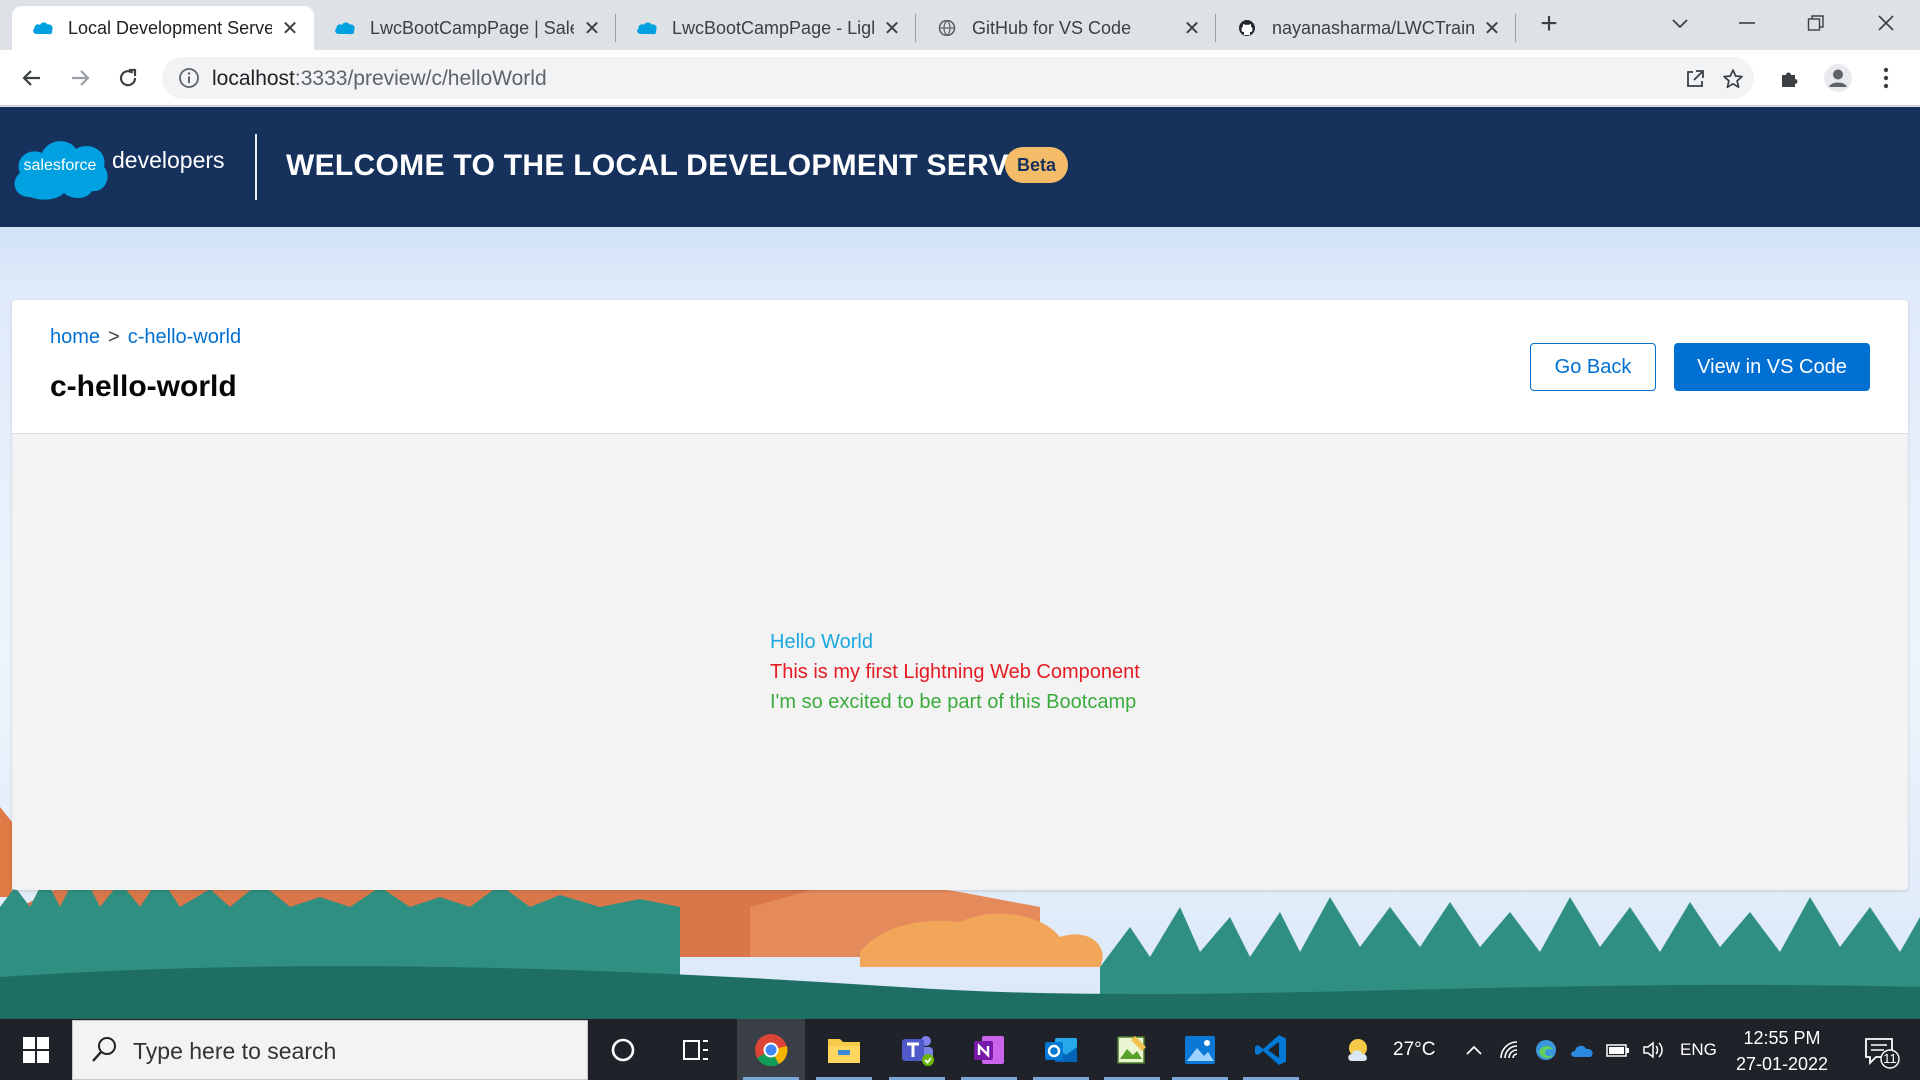  I want to click on vscode-icon, so click(1271, 1049).